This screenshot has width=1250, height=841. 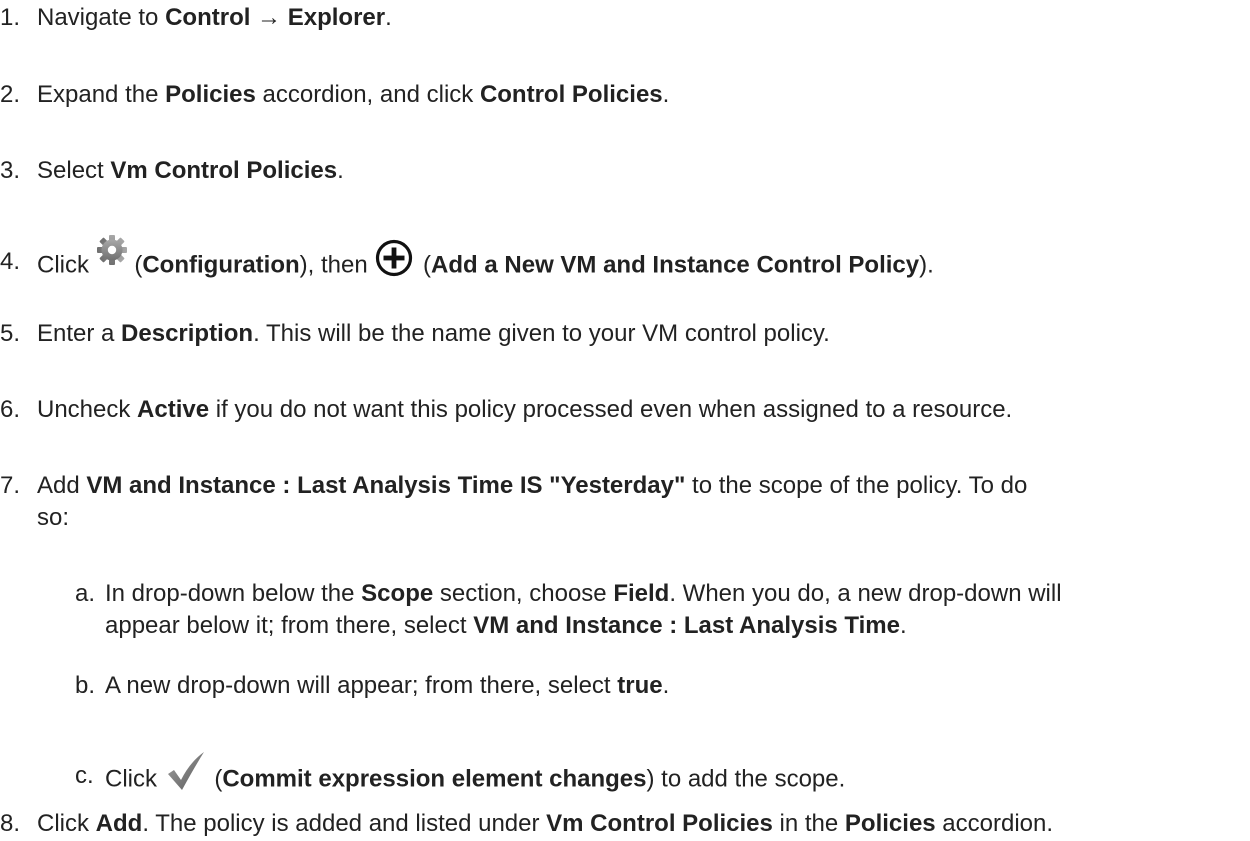 I want to click on step-bold-term: Active, so click(x=173, y=409).